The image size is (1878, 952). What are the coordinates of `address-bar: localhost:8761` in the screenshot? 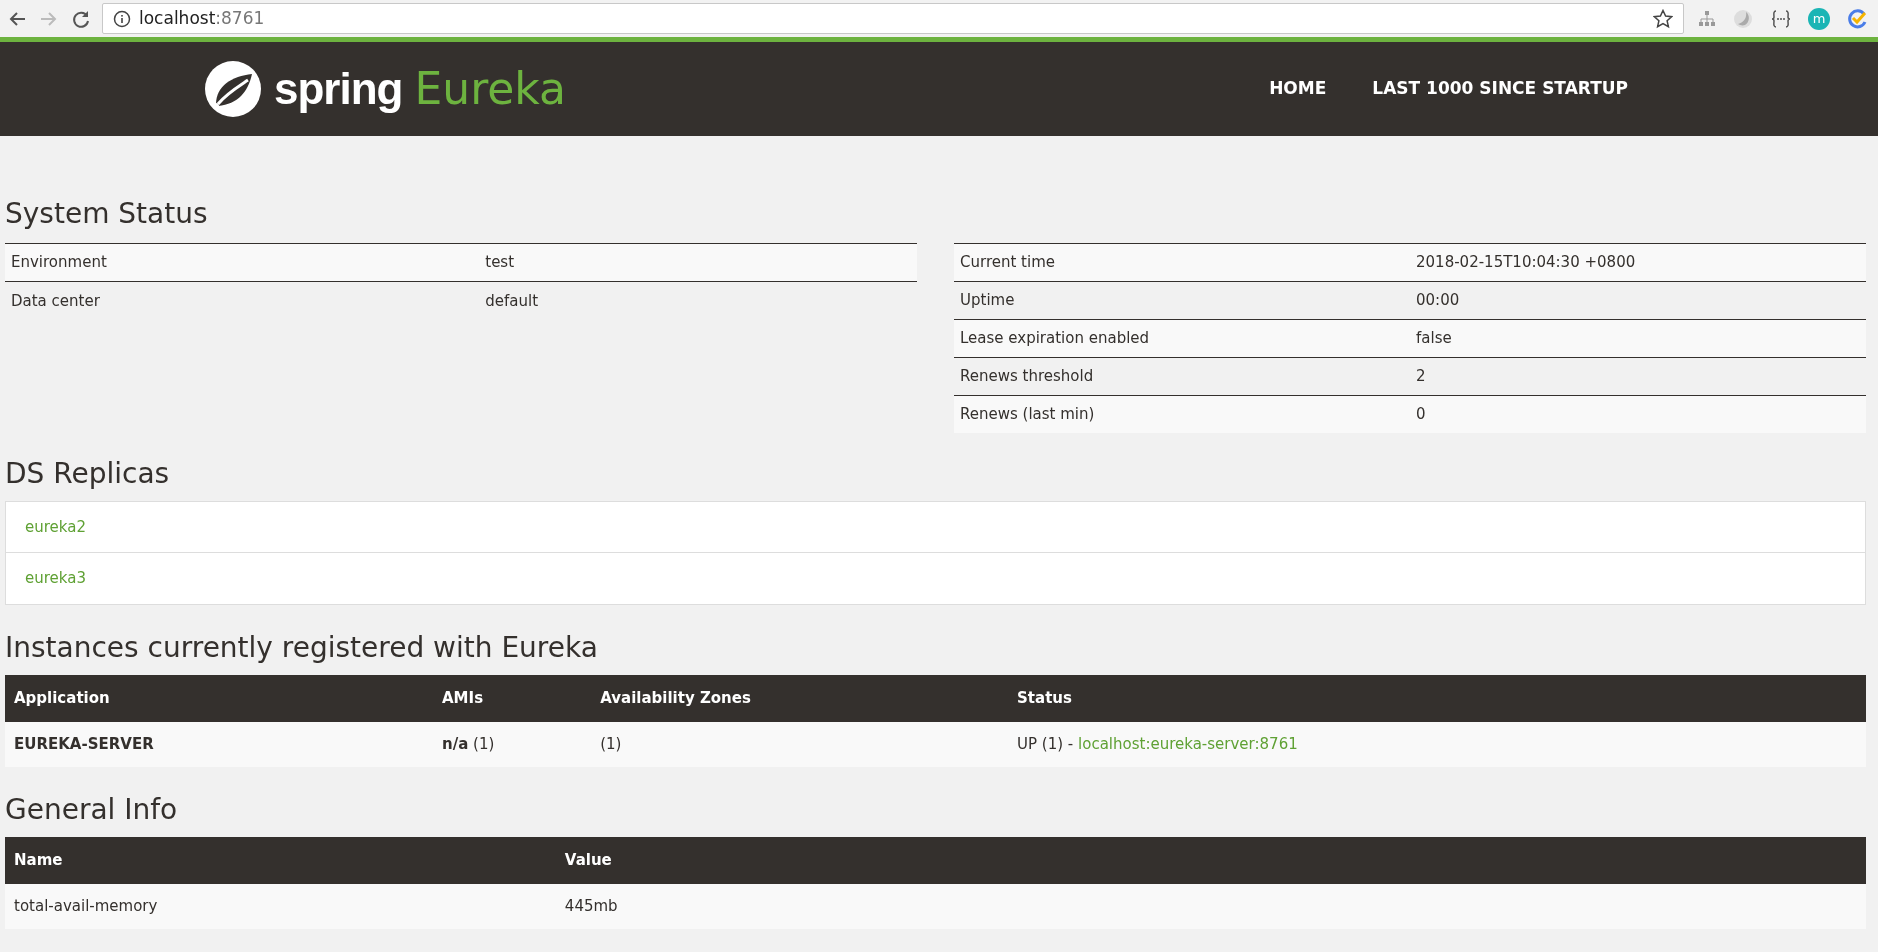 It's located at (893, 18).